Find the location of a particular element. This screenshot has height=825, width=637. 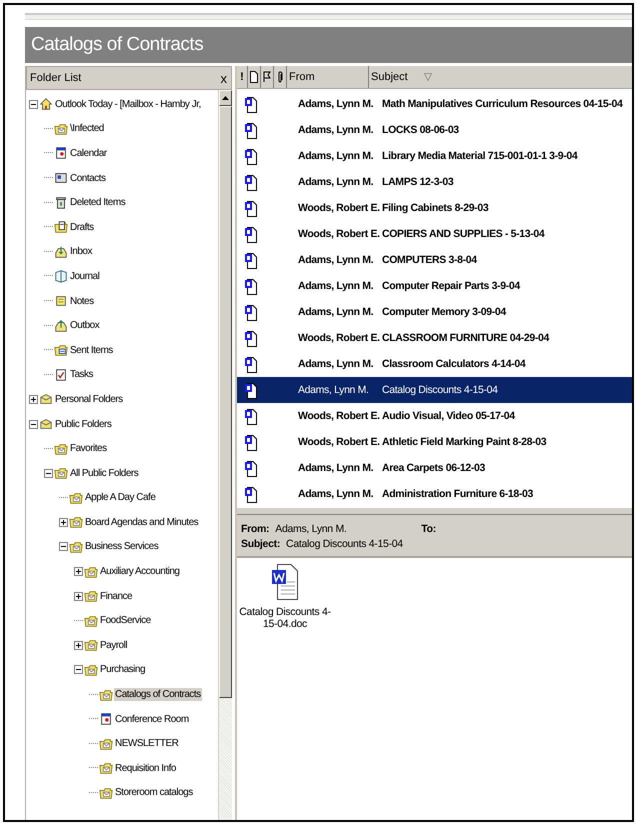

attachment-name: Catalog Discounts 4-15-04.doc is located at coordinates (285, 618).